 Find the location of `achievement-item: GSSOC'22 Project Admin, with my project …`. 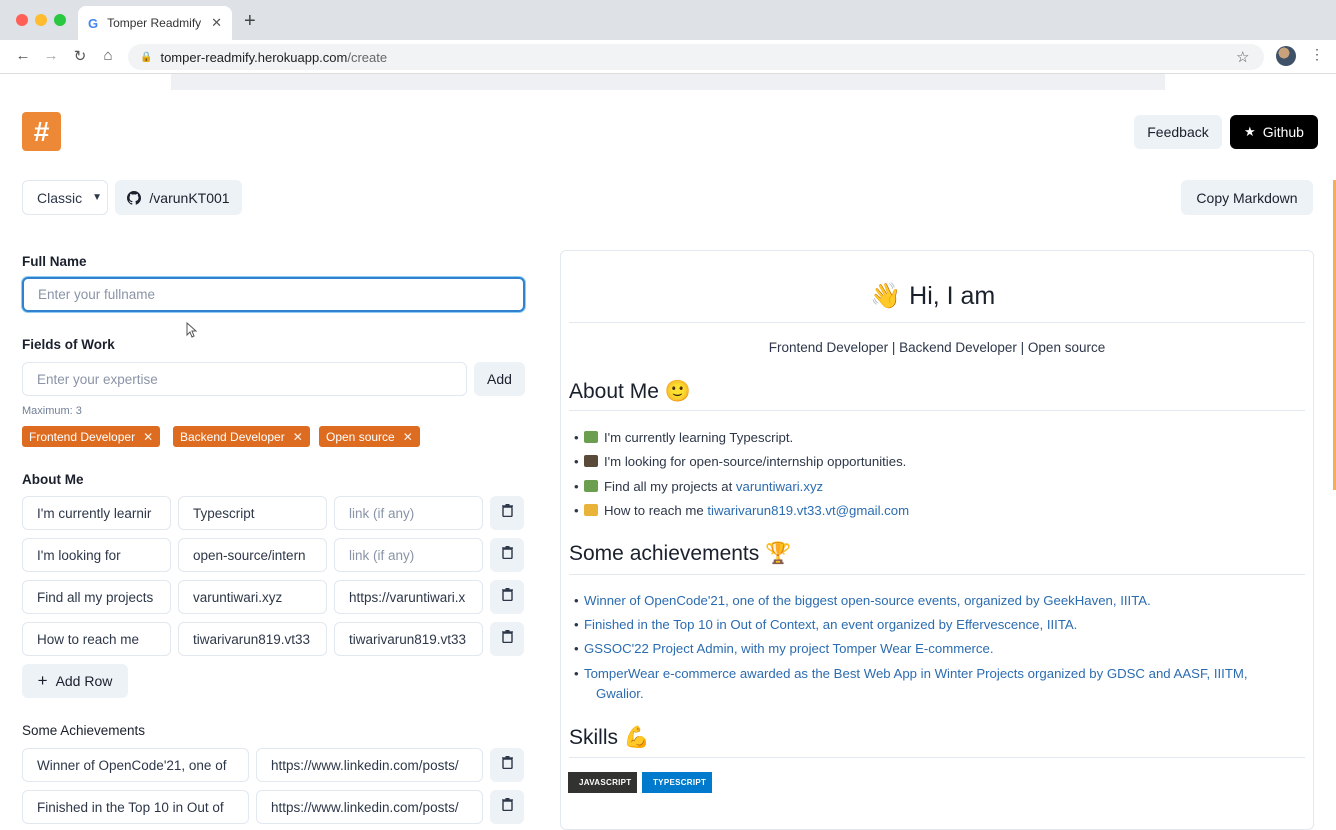

achievement-item: GSSOC'22 Project Admin, with my project … is located at coordinates (784, 648).